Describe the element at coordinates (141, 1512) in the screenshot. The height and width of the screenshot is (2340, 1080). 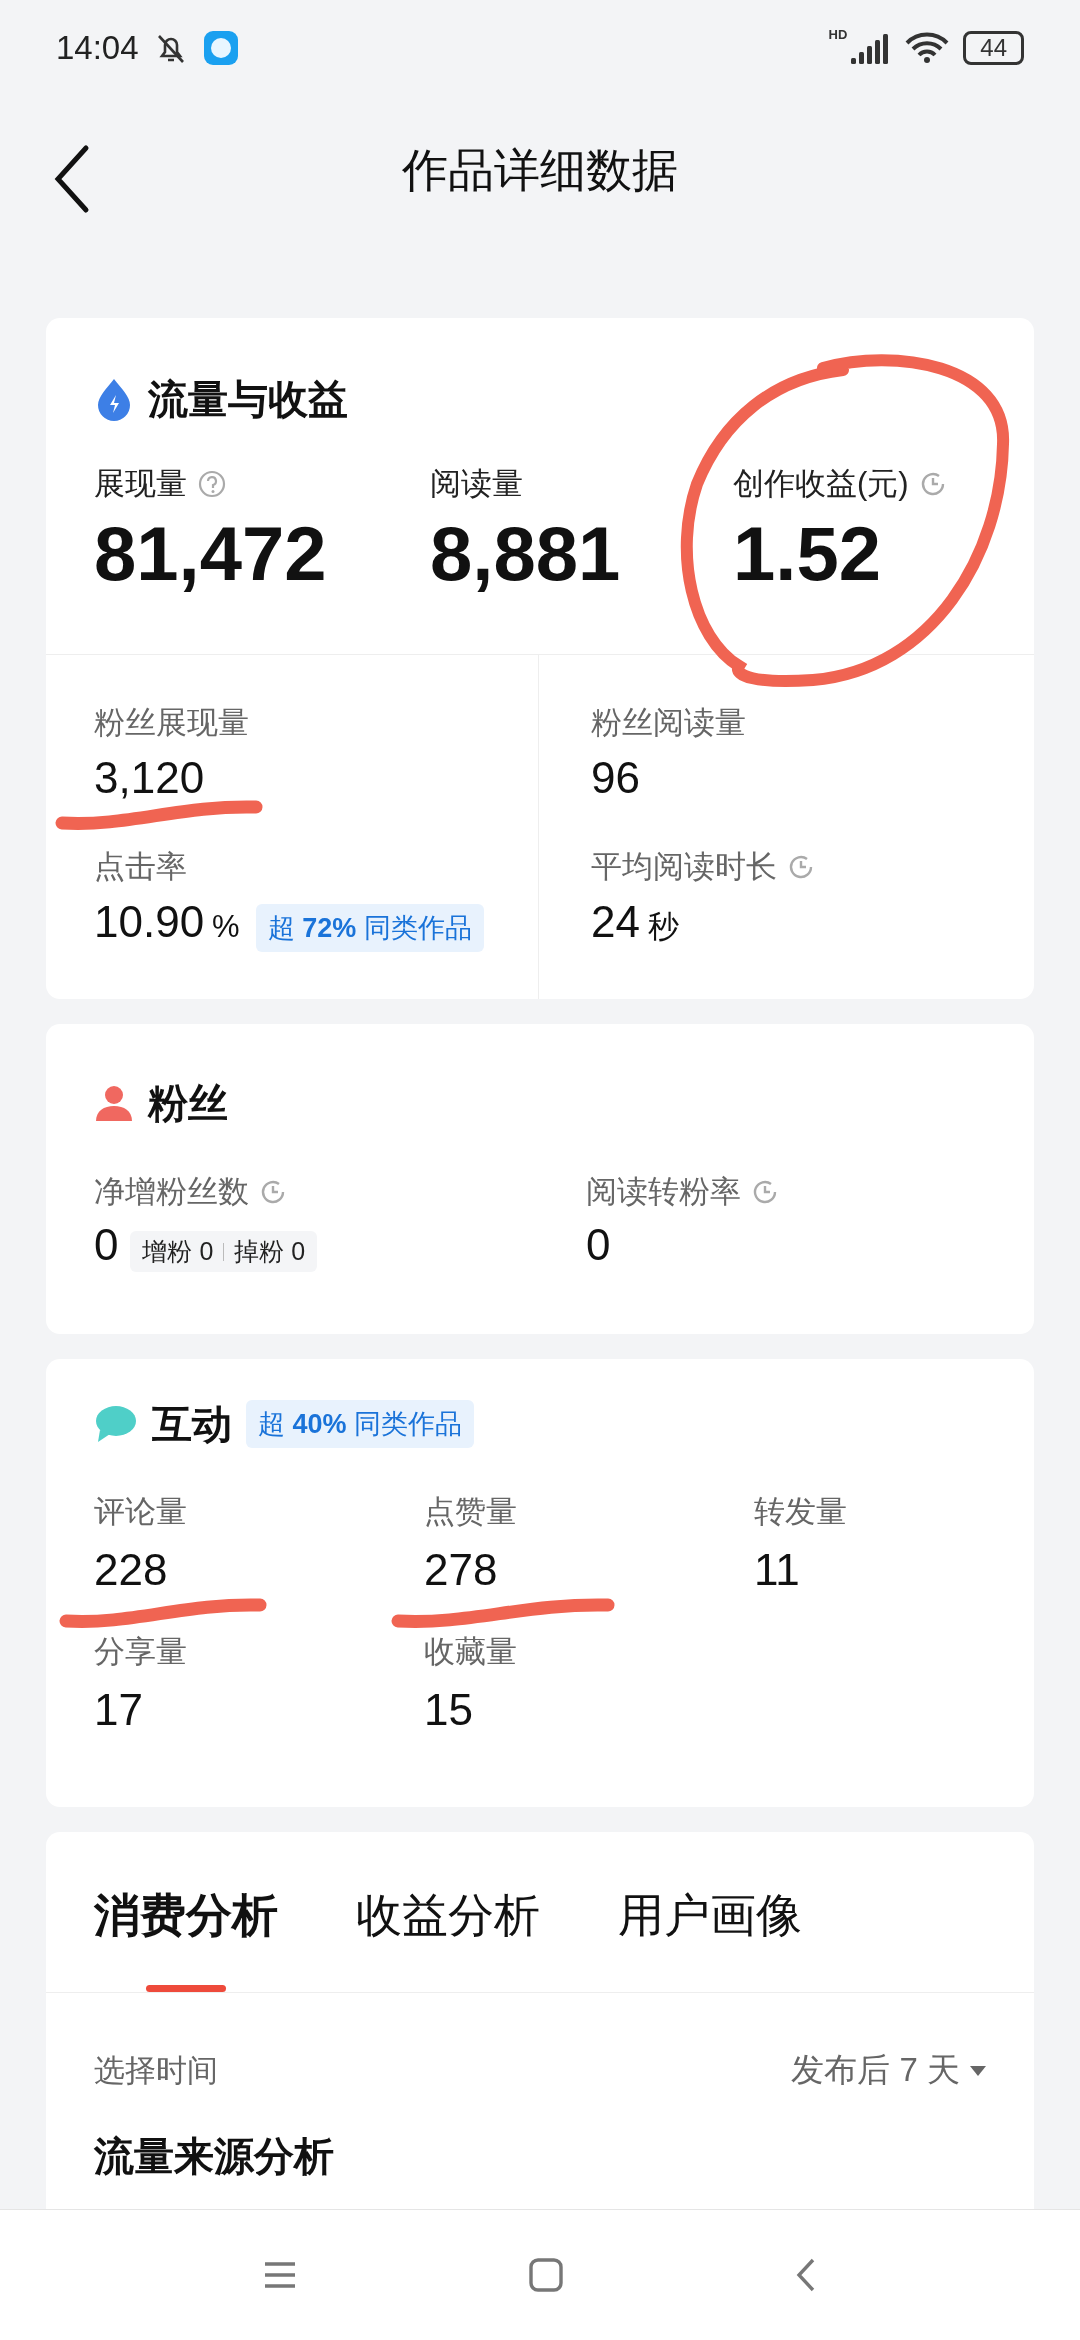
I see `metric-label: 评论量` at that location.